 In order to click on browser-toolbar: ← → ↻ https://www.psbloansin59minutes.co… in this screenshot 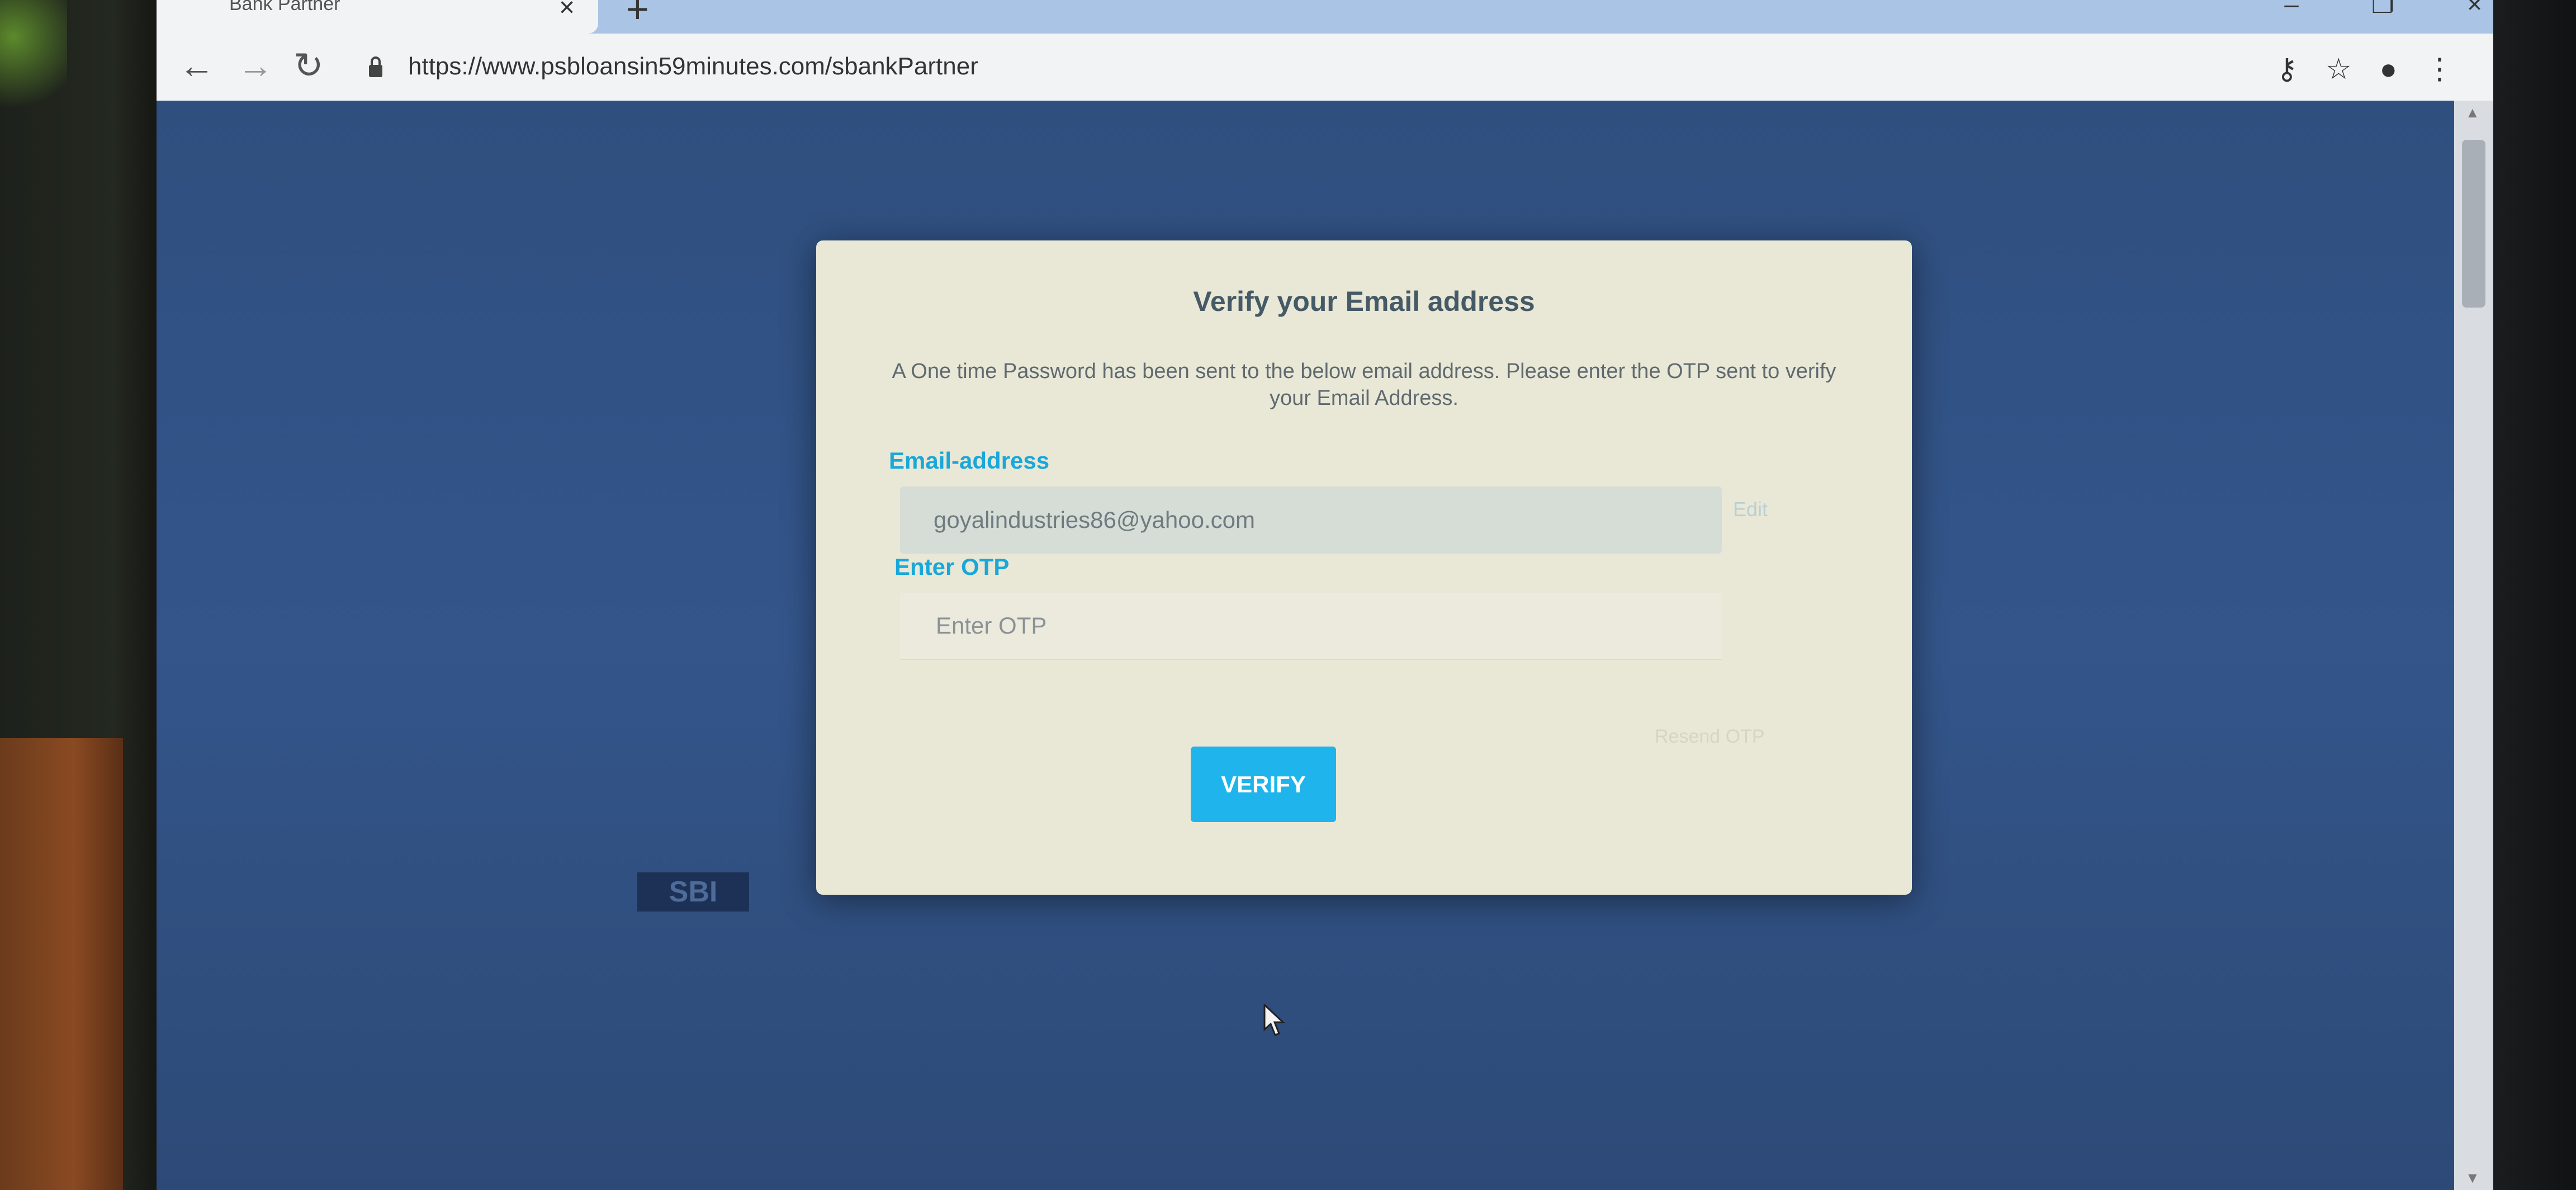, I will do `click(1325, 68)`.